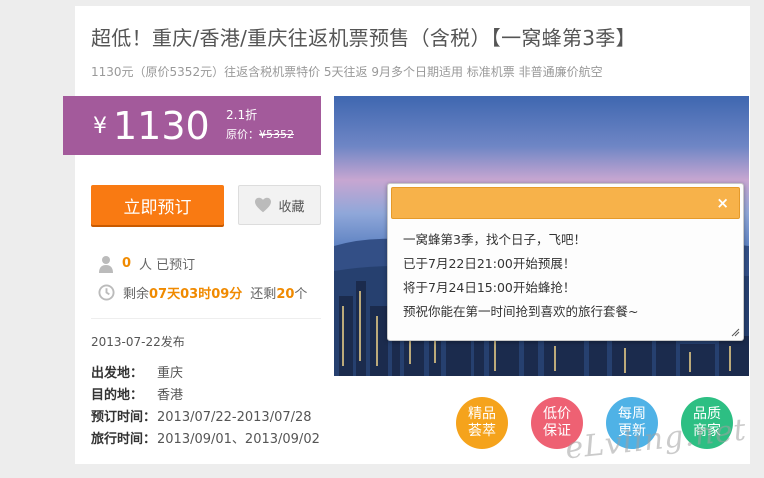 Image resolution: width=764 pixels, height=478 pixels. I want to click on current-price: ¥1130, so click(151, 126).